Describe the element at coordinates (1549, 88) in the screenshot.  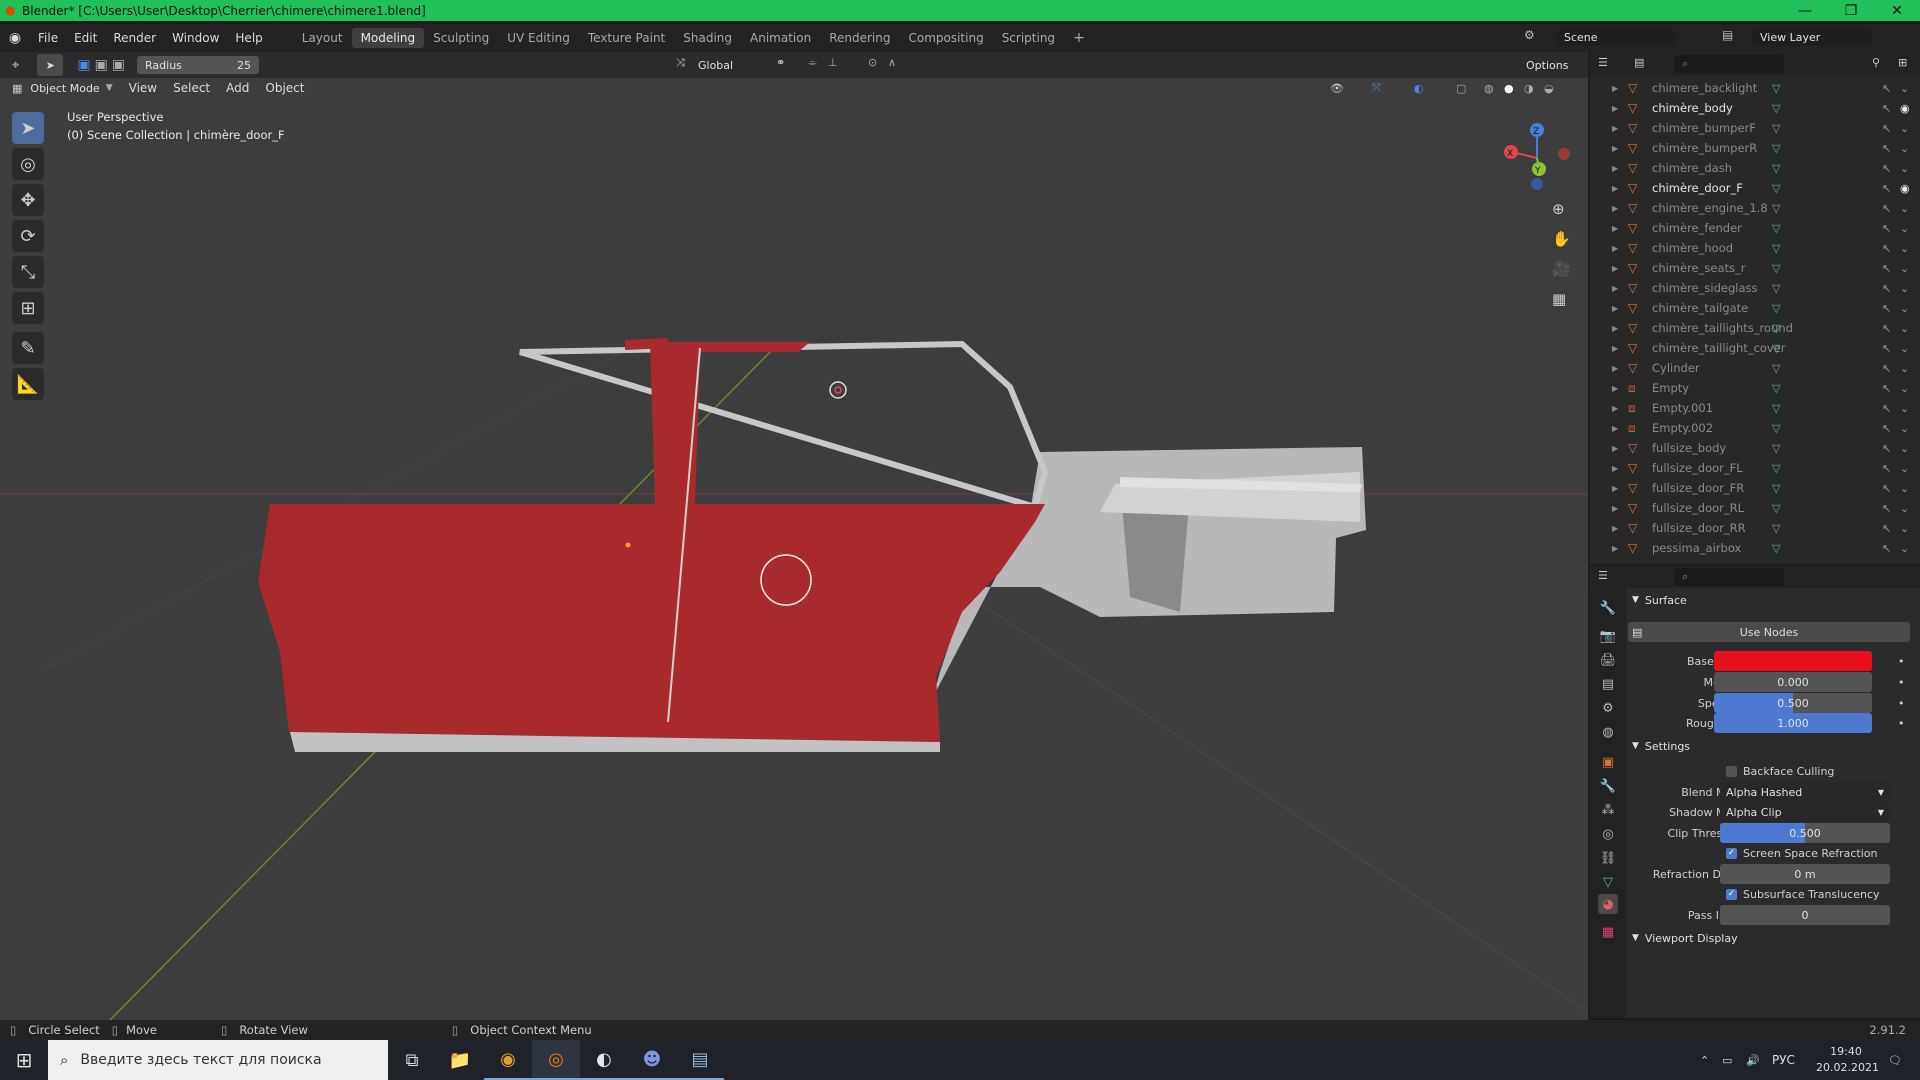
I see `rendered-shading-icon: ◒` at that location.